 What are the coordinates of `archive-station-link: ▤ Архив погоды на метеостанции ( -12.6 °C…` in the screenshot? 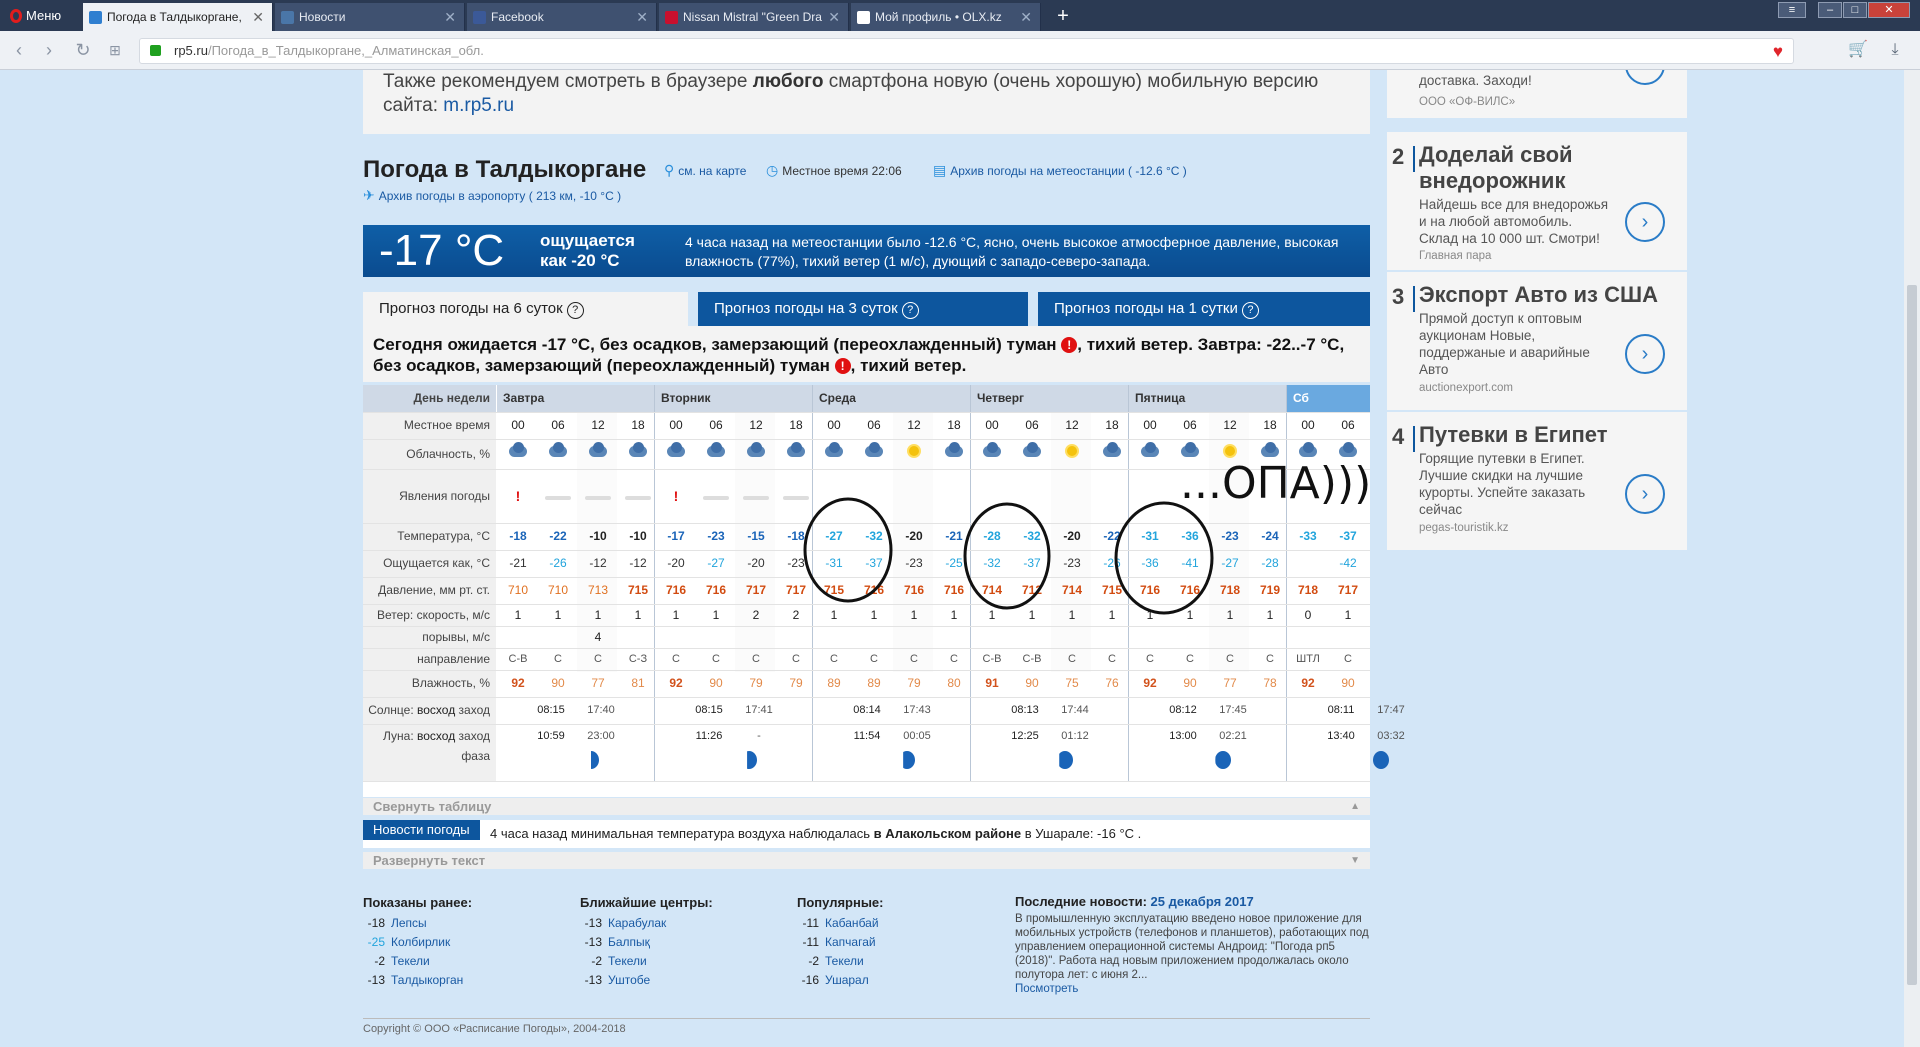 It's located at (1060, 170).